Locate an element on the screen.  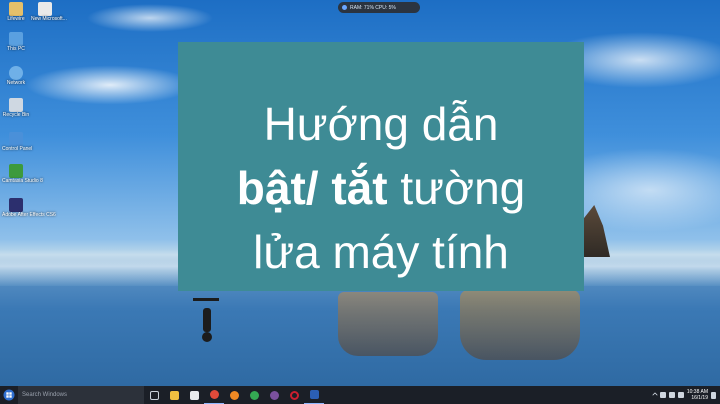
firefox-icon is located at coordinates (234, 395).